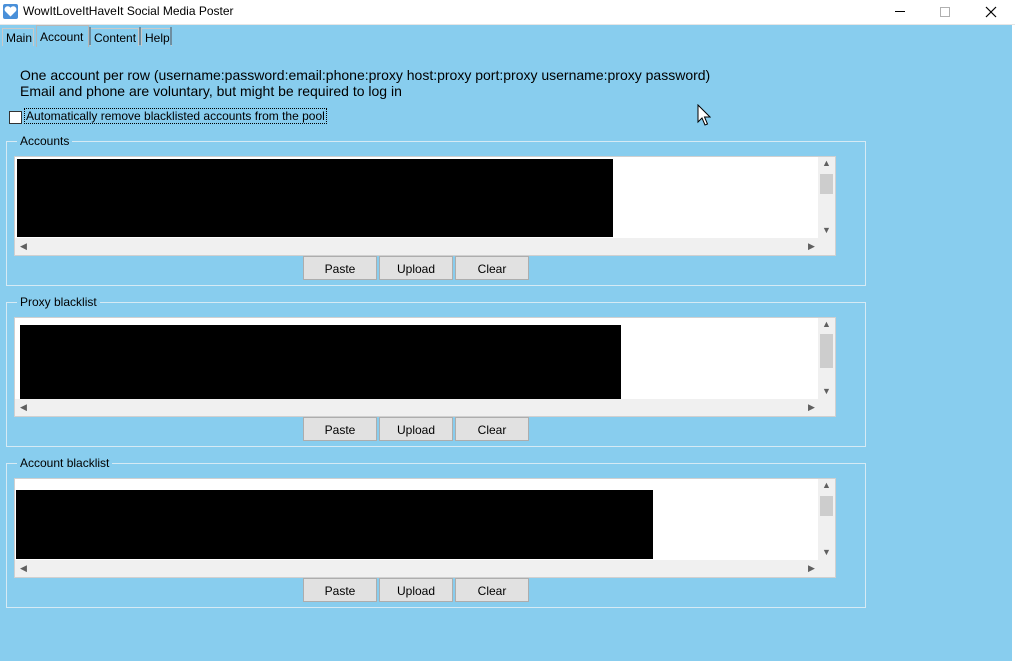 Image resolution: width=1015 pixels, height=664 pixels. What do you see at coordinates (65, 463) in the screenshot?
I see `account-blacklist-group-title: Account blacklist` at bounding box center [65, 463].